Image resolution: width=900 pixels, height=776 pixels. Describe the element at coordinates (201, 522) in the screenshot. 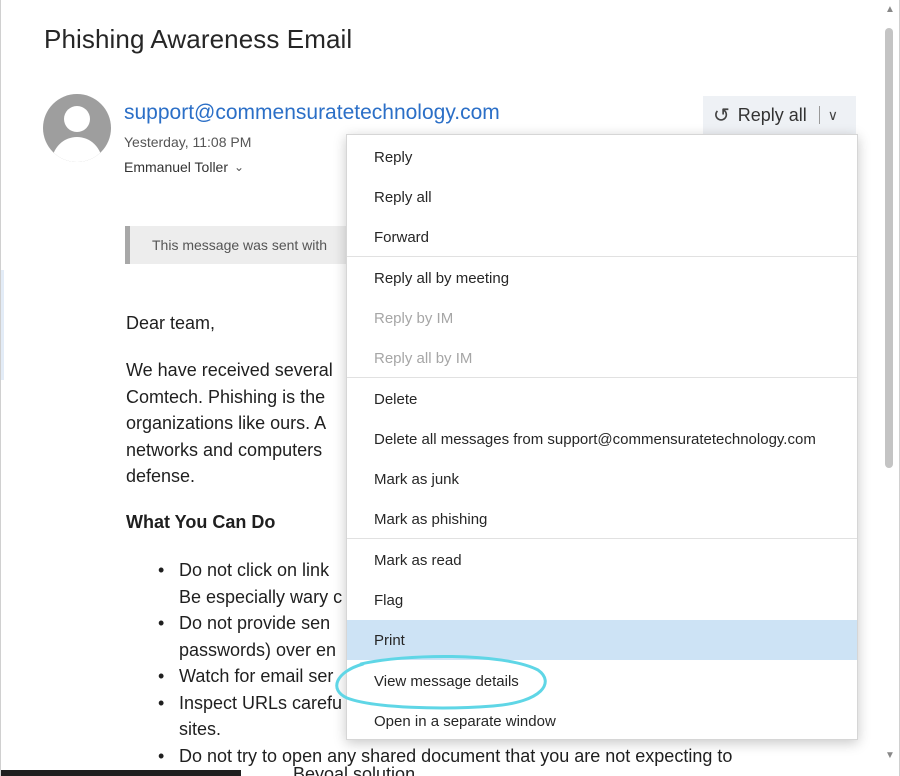

I see `section-heading: What You Can Do` at that location.